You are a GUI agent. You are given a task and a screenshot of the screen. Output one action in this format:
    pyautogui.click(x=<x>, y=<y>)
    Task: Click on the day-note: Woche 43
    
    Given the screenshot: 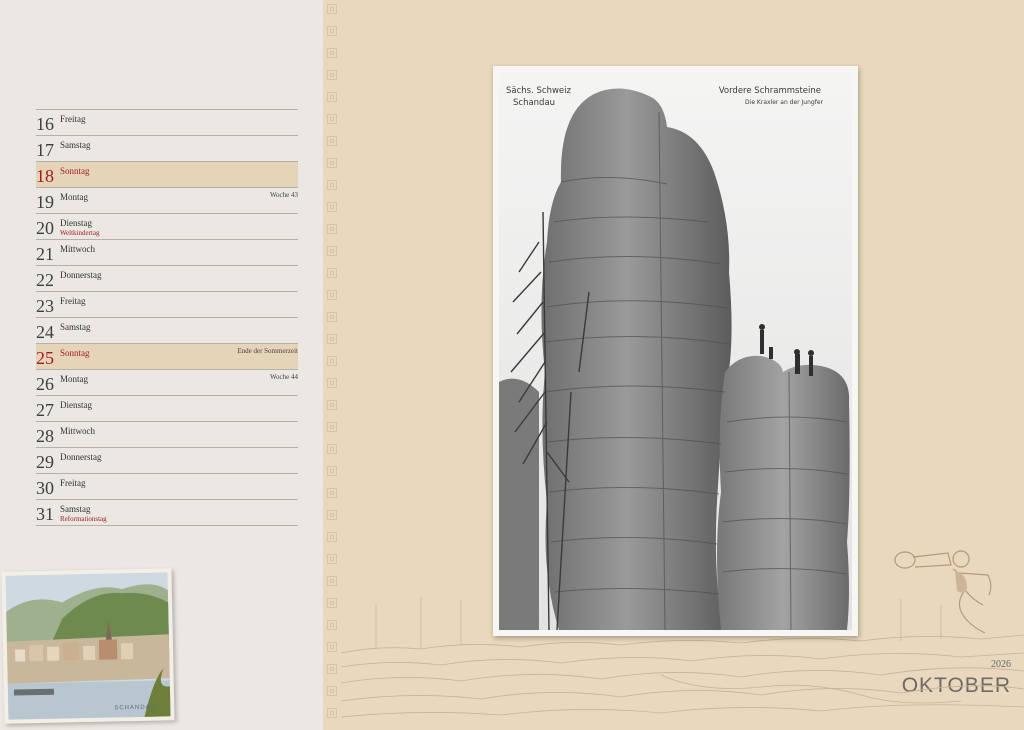 What is the action you would take?
    pyautogui.click(x=283, y=195)
    